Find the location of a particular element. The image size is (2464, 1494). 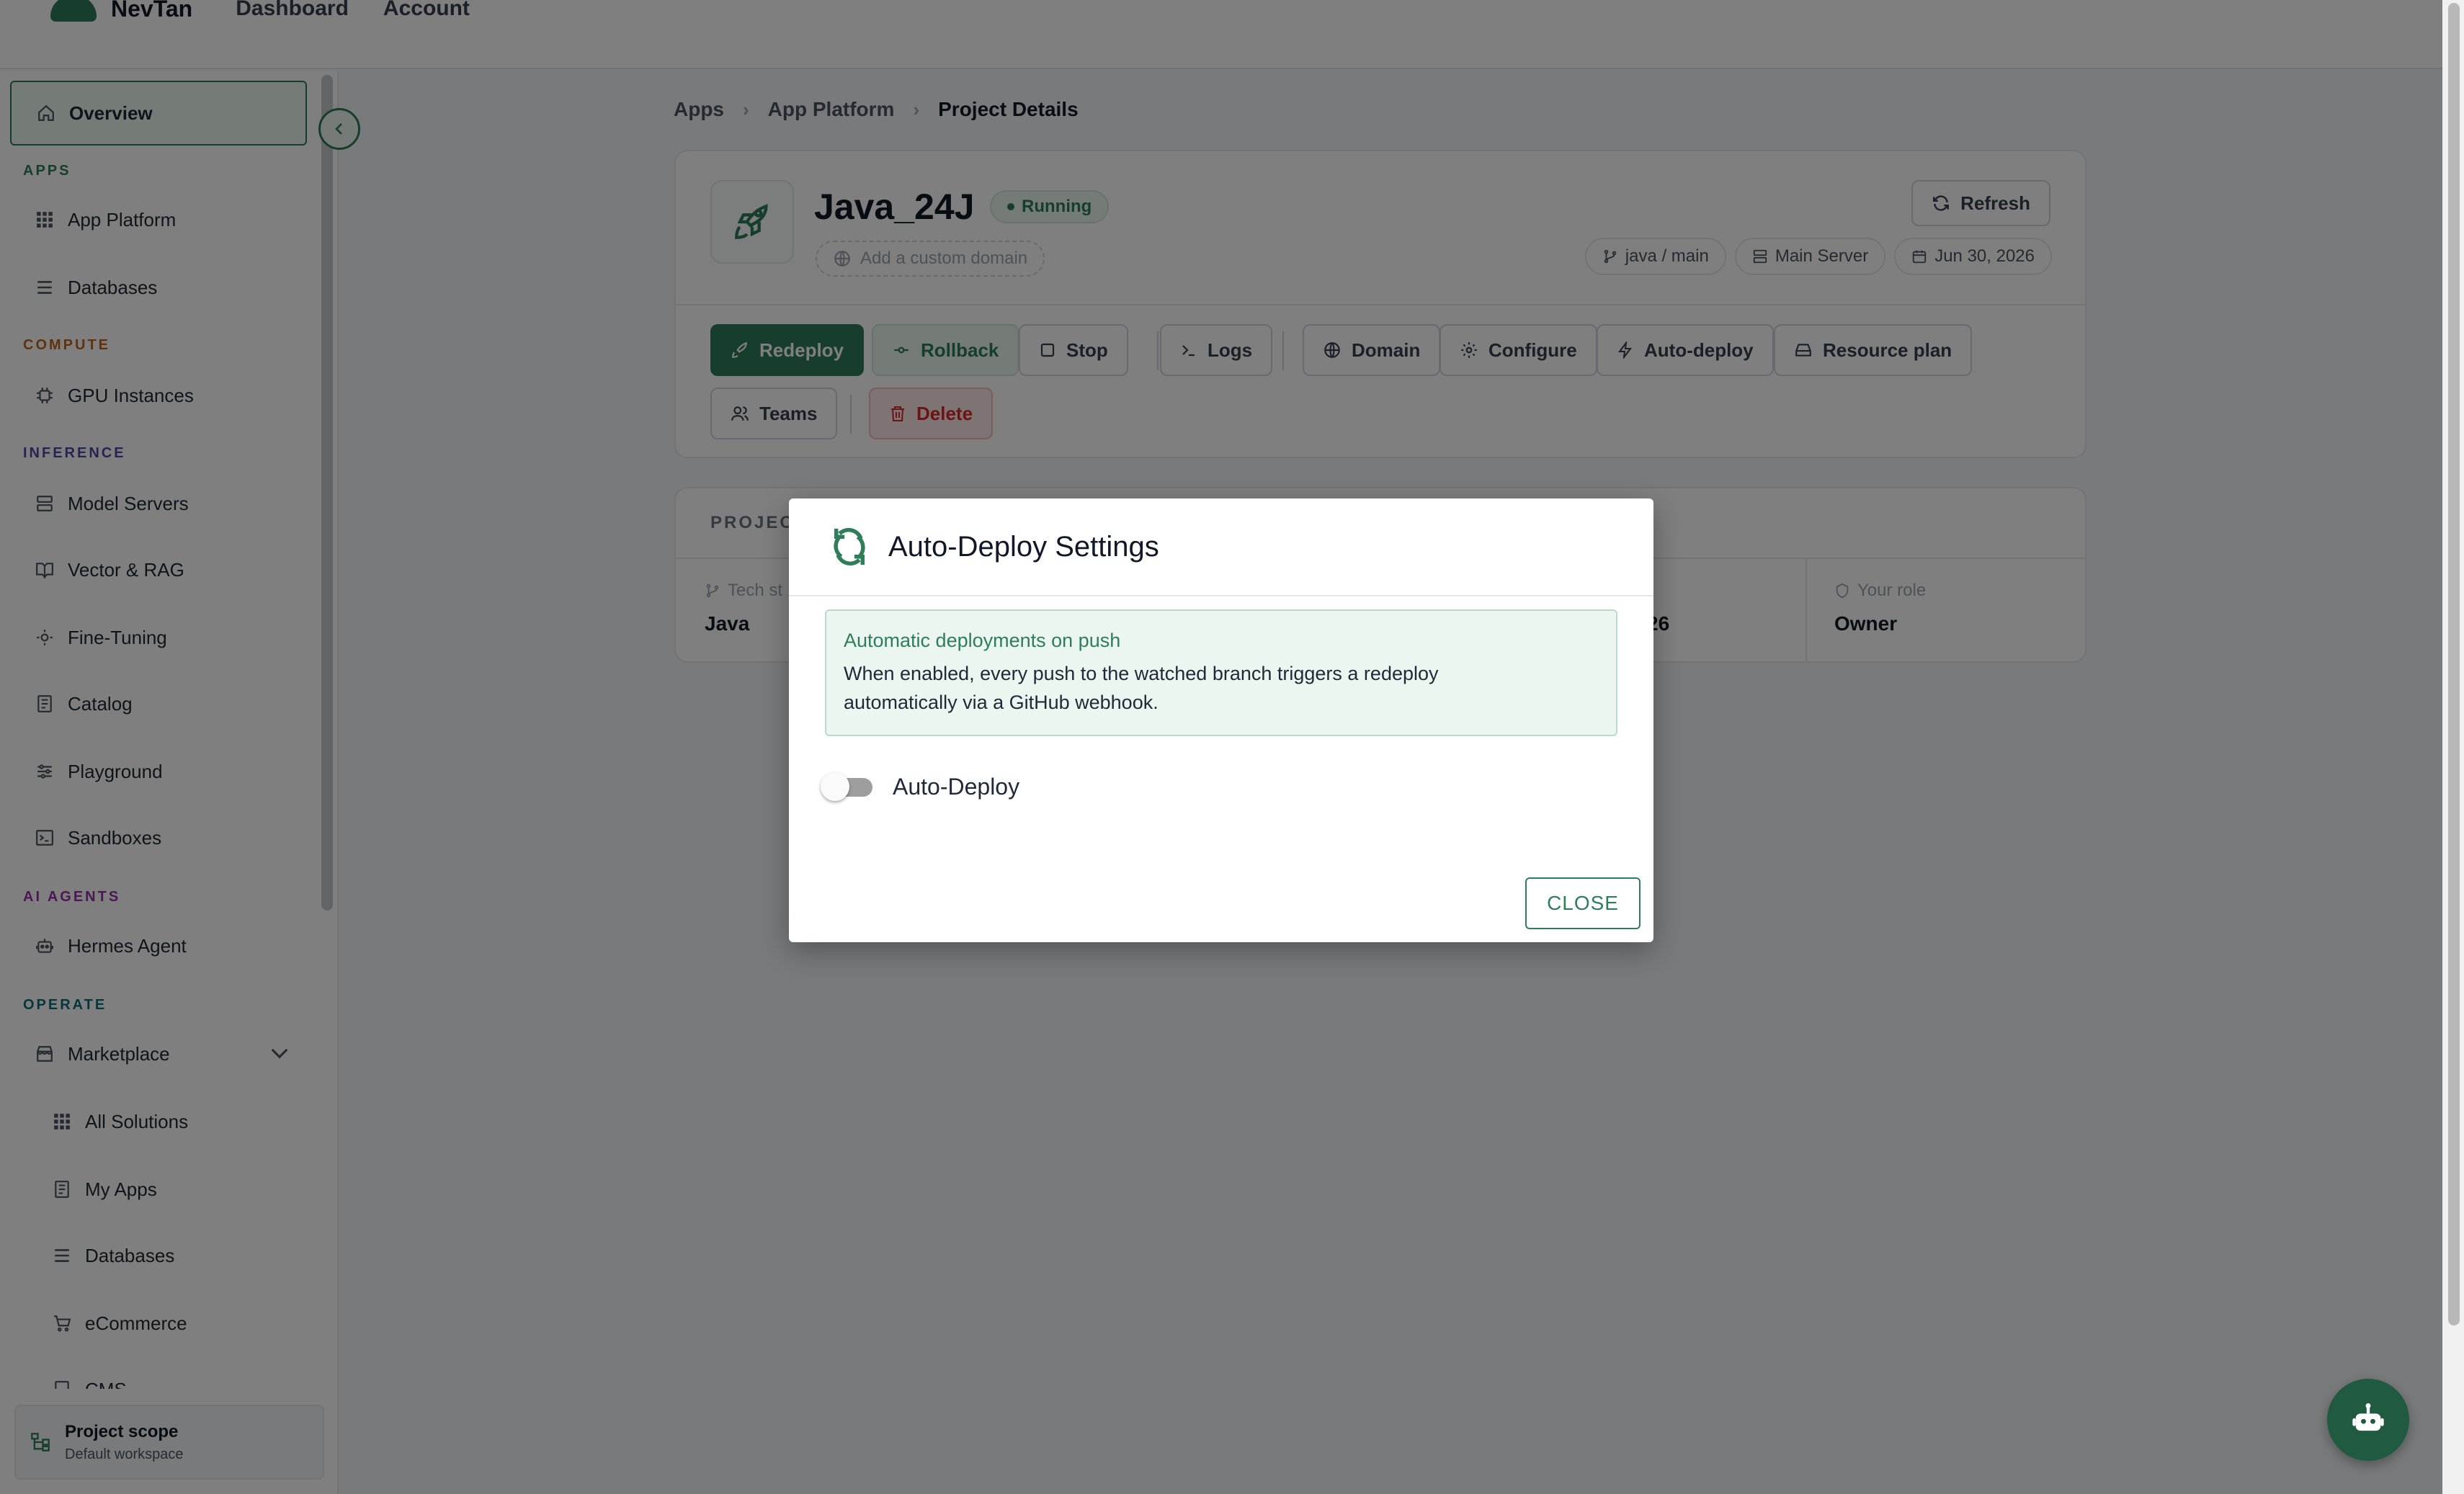

auto-deploy-switch is located at coordinates (849, 786).